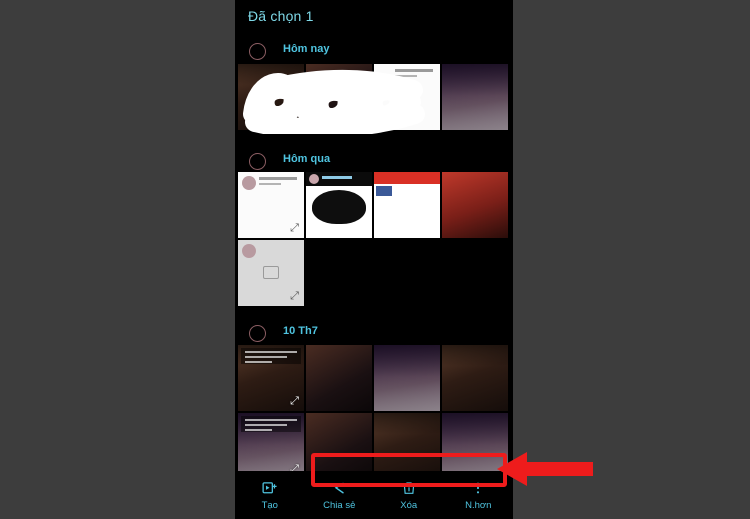  I want to click on photo-grid-jul10: ⤢ ⤢, so click(374, 412).